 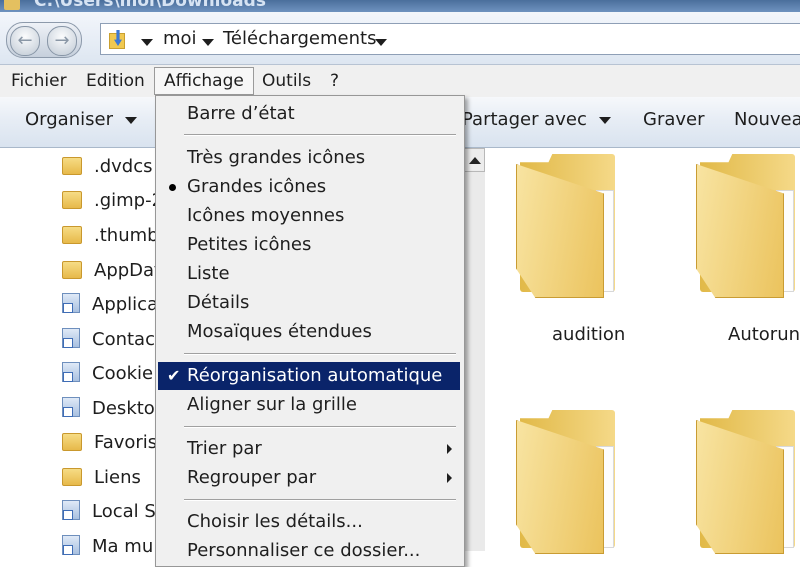 I want to click on menu-item-label: Très grandes icônes, so click(x=276, y=157).